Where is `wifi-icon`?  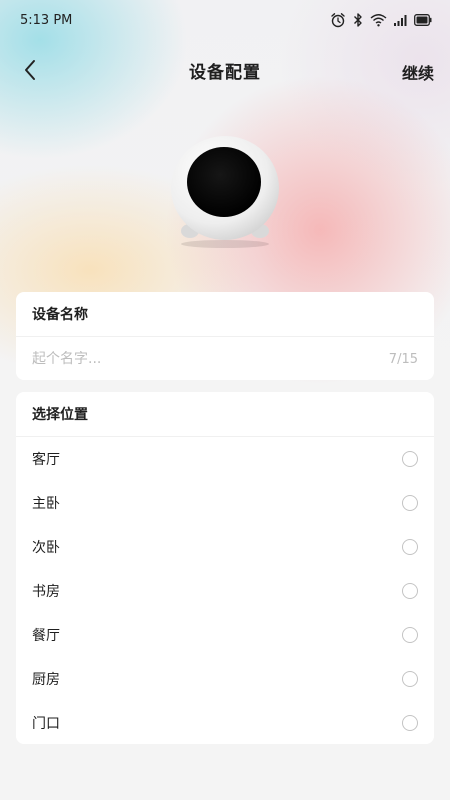
wifi-icon is located at coordinates (378, 20).